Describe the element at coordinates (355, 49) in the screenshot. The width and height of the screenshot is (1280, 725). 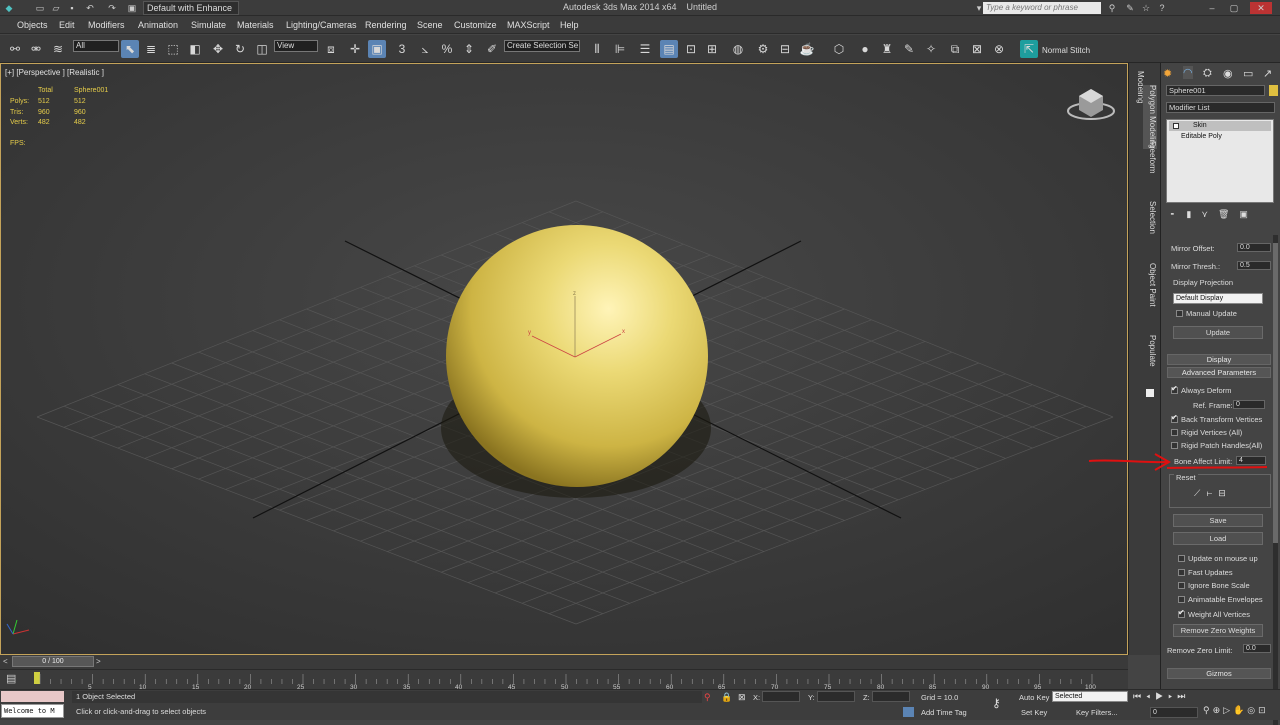
I see `select-manipulate-icon: ✛` at that location.